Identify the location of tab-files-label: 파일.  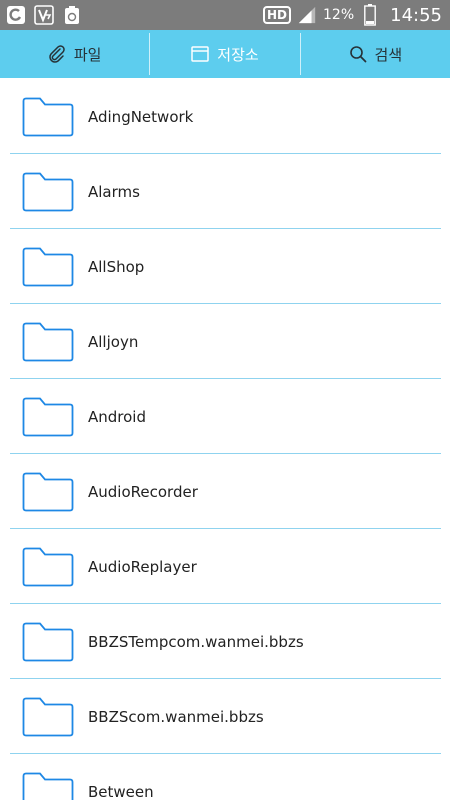
(87, 54).